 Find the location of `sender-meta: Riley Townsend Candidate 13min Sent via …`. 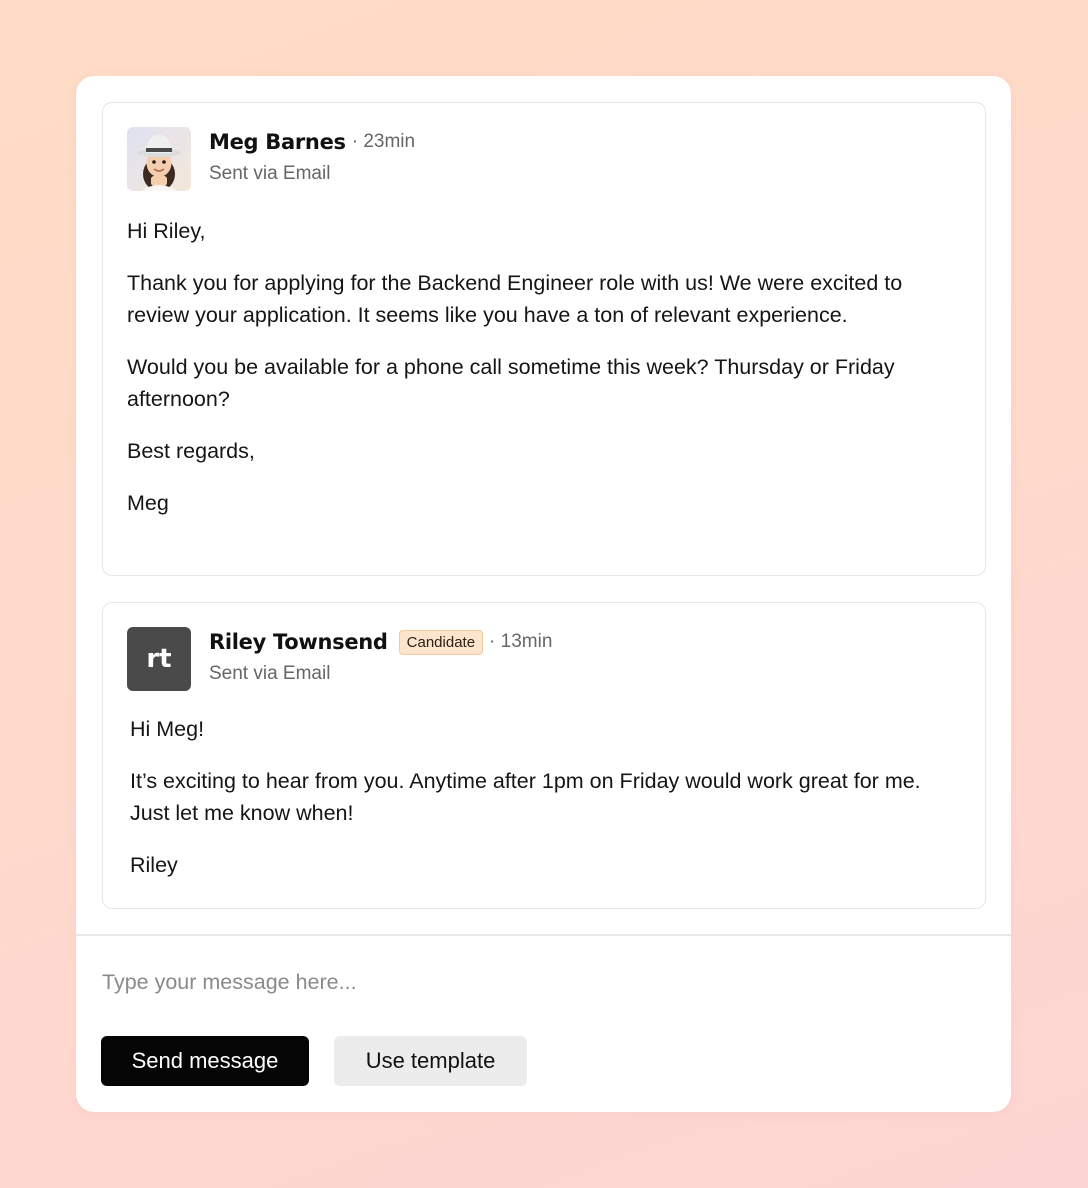

sender-meta: Riley Townsend Candidate 13min Sent via … is located at coordinates (380, 656).